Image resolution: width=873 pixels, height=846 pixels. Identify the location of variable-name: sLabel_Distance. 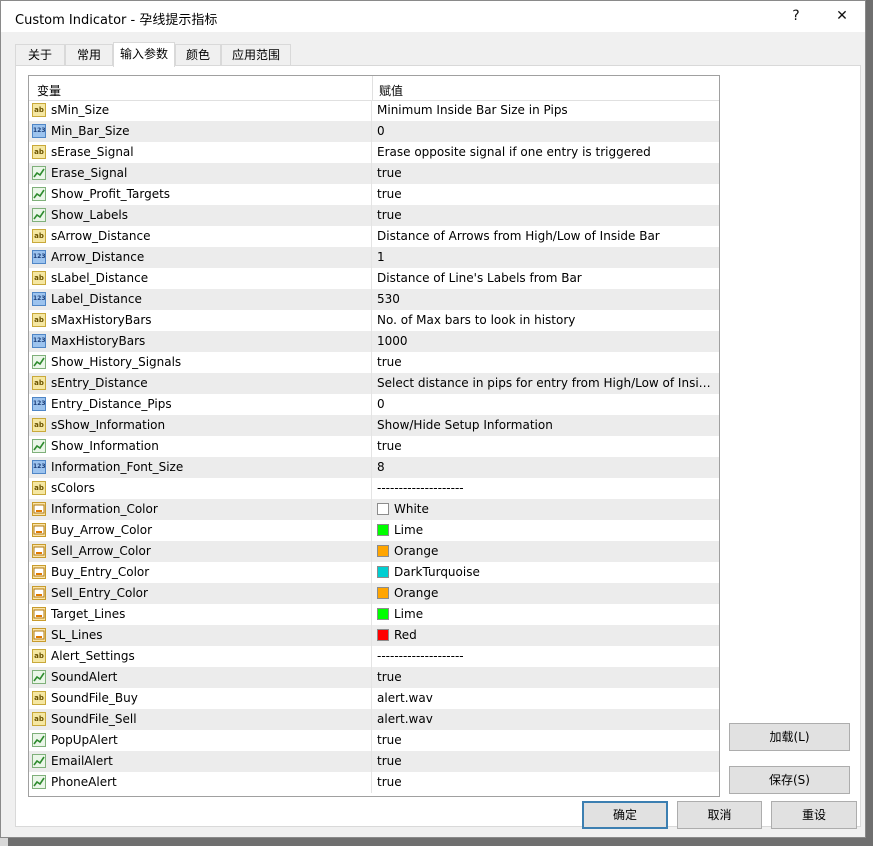
(100, 278).